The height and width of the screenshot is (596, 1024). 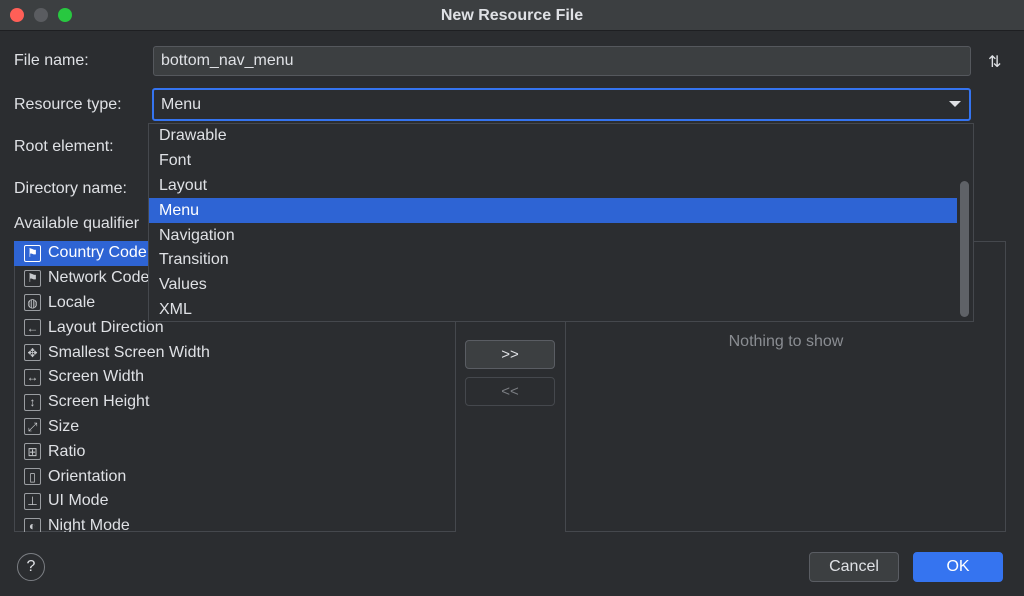 What do you see at coordinates (510, 354) in the screenshot?
I see `add-qualifier-button: >>` at bounding box center [510, 354].